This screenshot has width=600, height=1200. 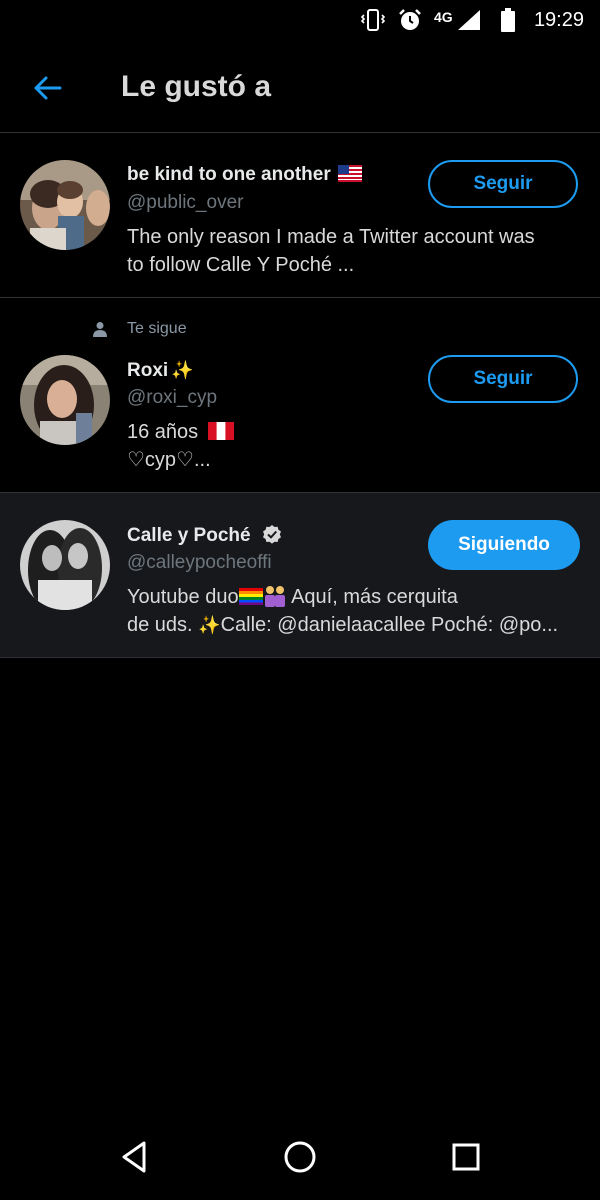 I want to click on home-circle-icon, so click(x=300, y=1157).